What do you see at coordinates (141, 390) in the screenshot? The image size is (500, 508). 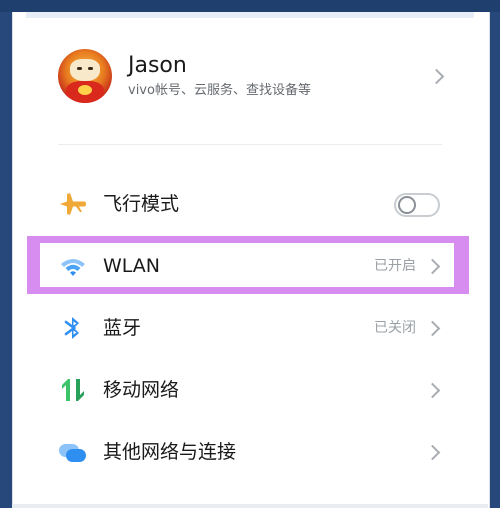 I see `settings-item-label: 移动网络` at bounding box center [141, 390].